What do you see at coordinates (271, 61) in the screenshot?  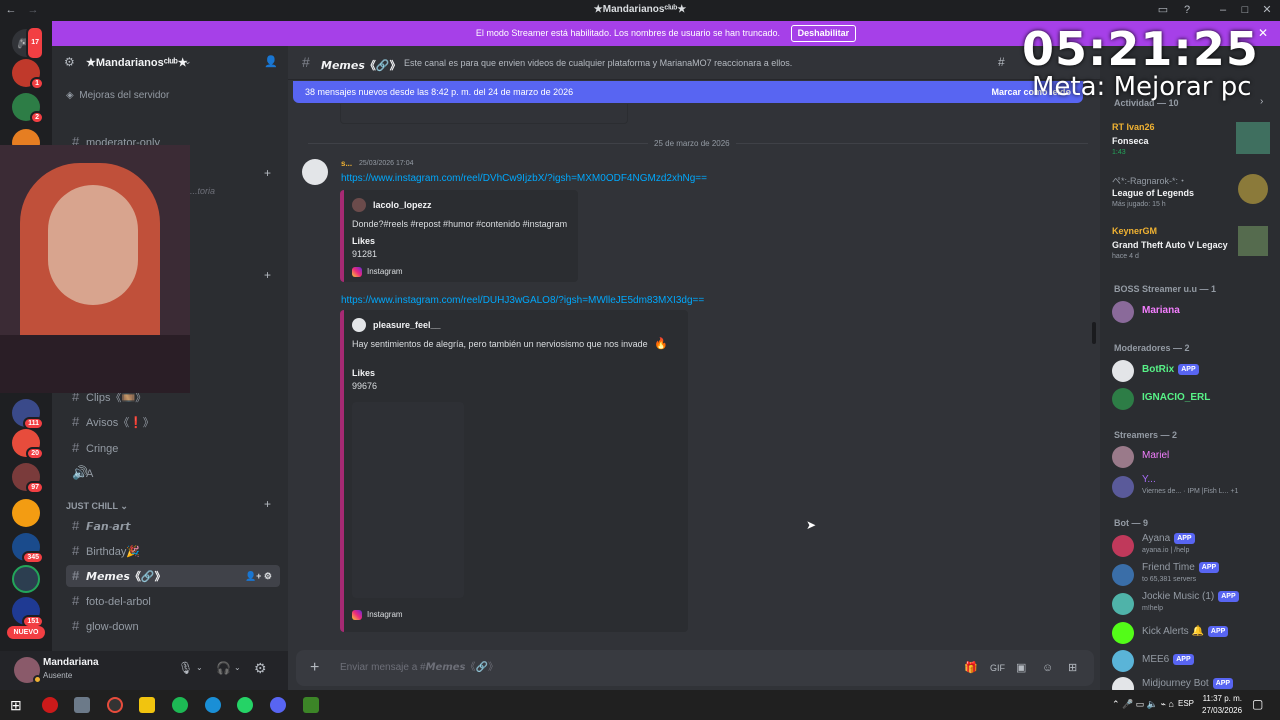 I see `invite-people-icon: 👤` at bounding box center [271, 61].